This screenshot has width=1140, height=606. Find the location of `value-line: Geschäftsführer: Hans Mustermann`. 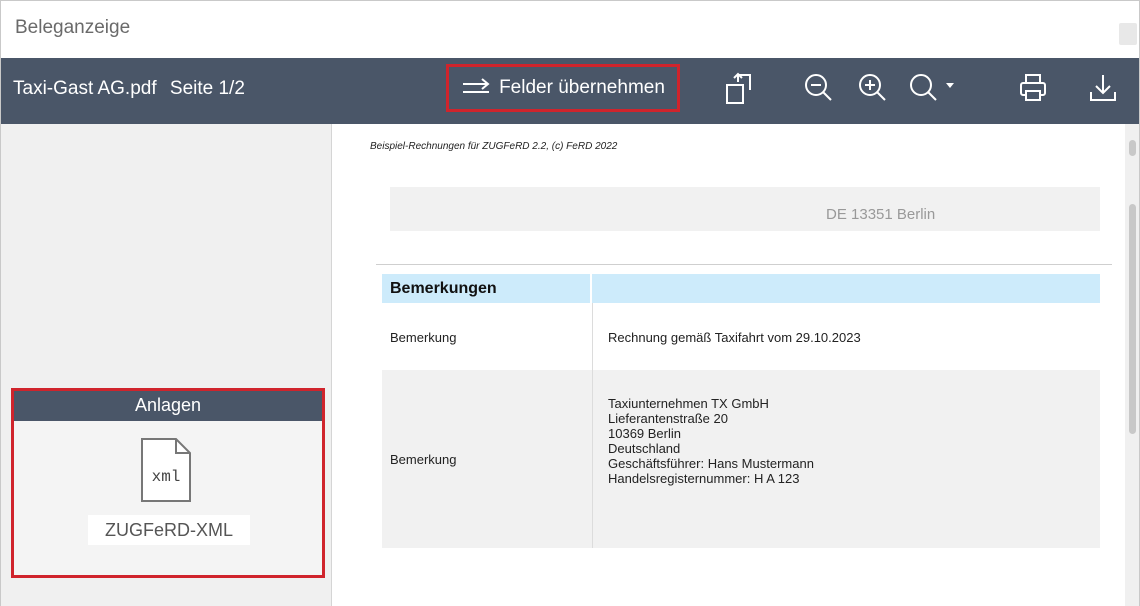

value-line: Geschäftsführer: Hans Mustermann is located at coordinates (711, 463).